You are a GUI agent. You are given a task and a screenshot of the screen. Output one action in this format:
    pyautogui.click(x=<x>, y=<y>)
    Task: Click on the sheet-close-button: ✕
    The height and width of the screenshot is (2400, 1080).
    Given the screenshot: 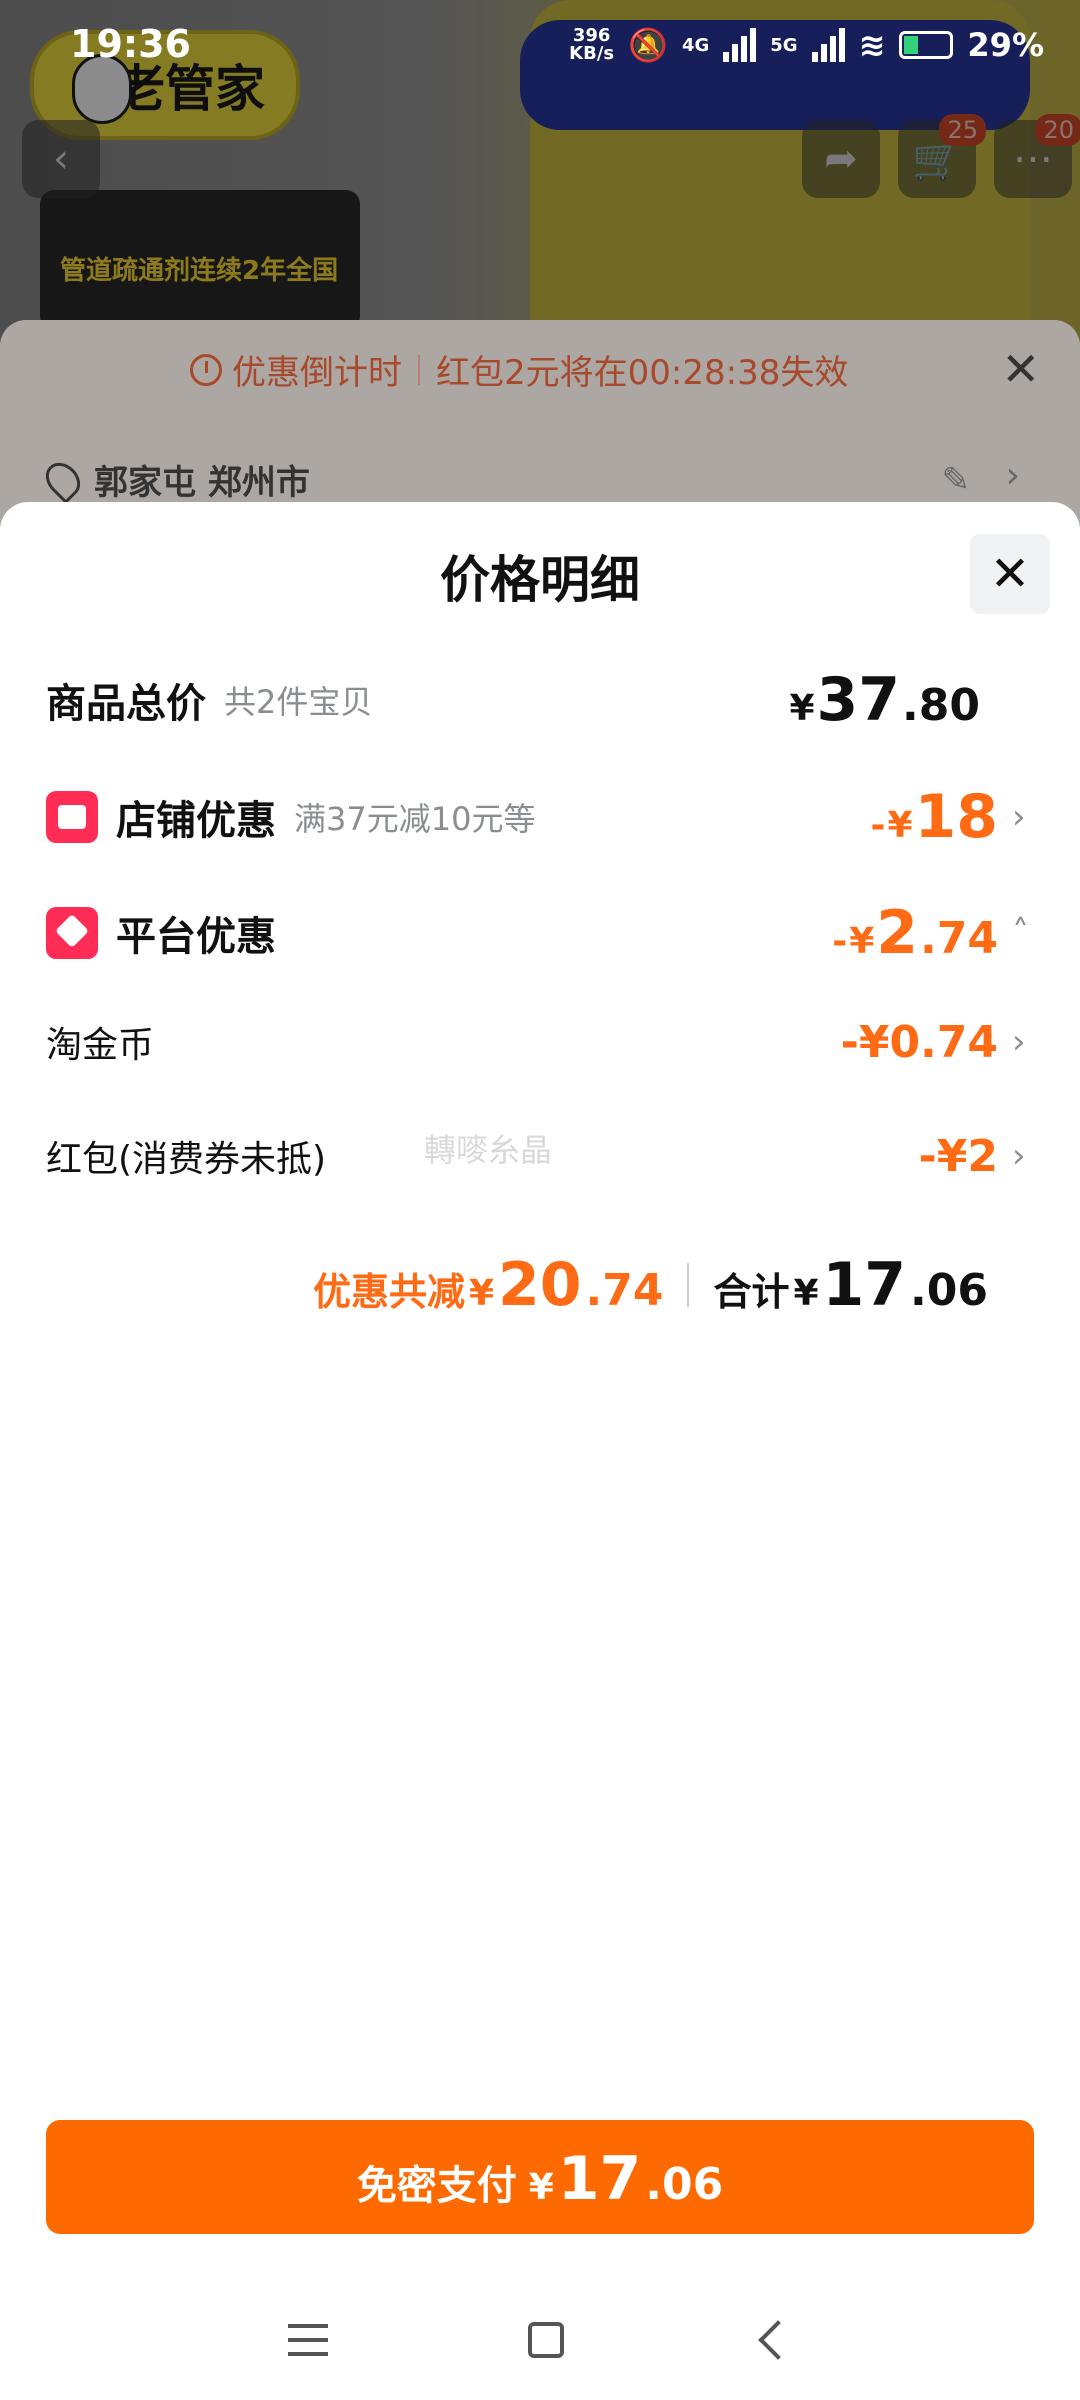 What is the action you would take?
    pyautogui.click(x=1010, y=574)
    